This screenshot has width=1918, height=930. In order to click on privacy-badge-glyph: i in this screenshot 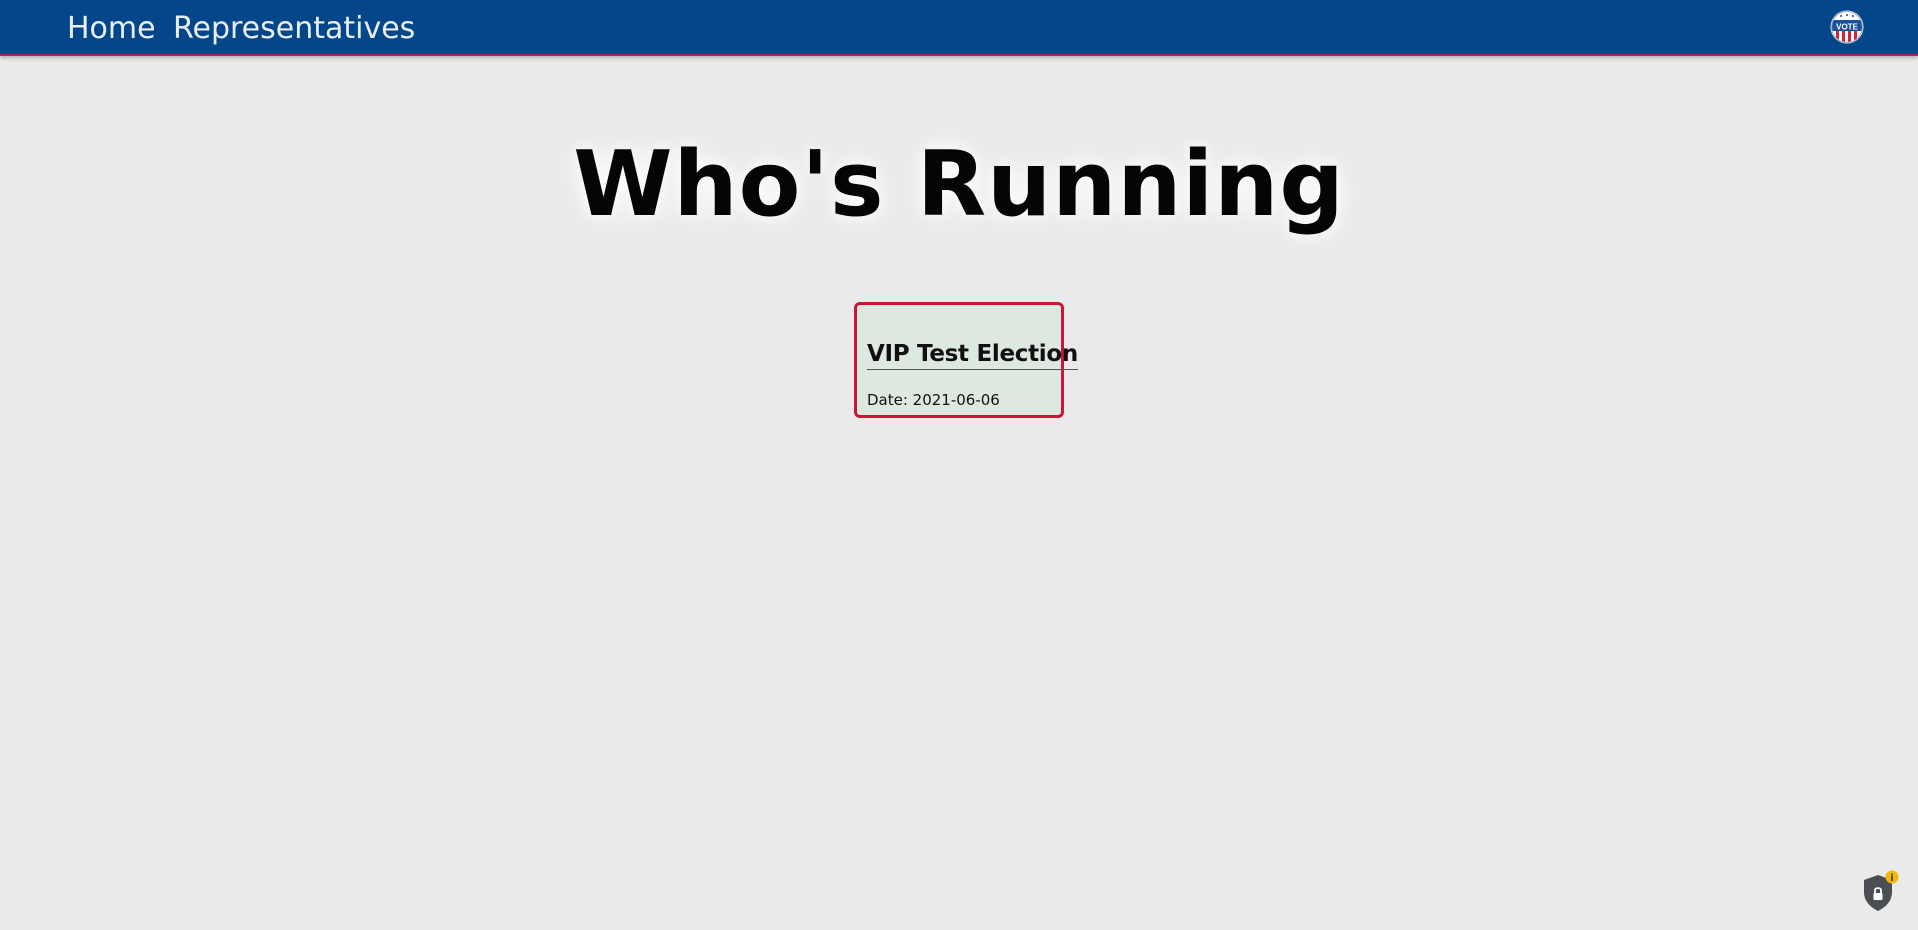, I will do `click(1891, 878)`.